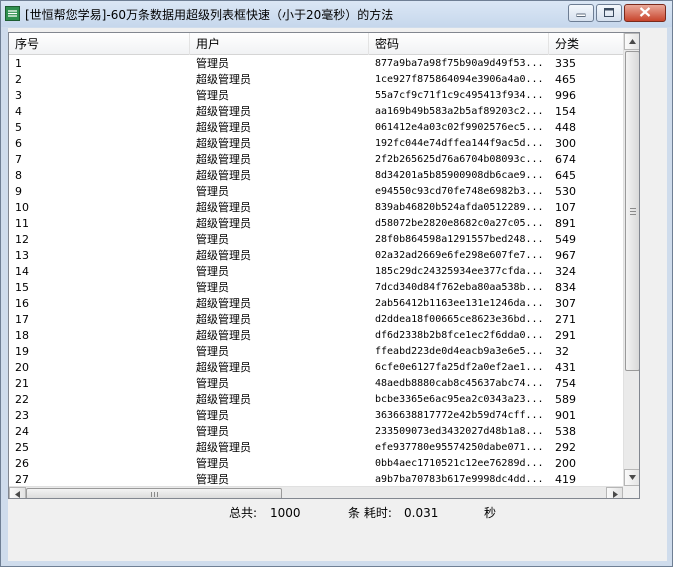  What do you see at coordinates (316, 96) in the screenshot?
I see `table-row: 3 管理员 55a7cf9c71f1c9c495413f934... 996` at bounding box center [316, 96].